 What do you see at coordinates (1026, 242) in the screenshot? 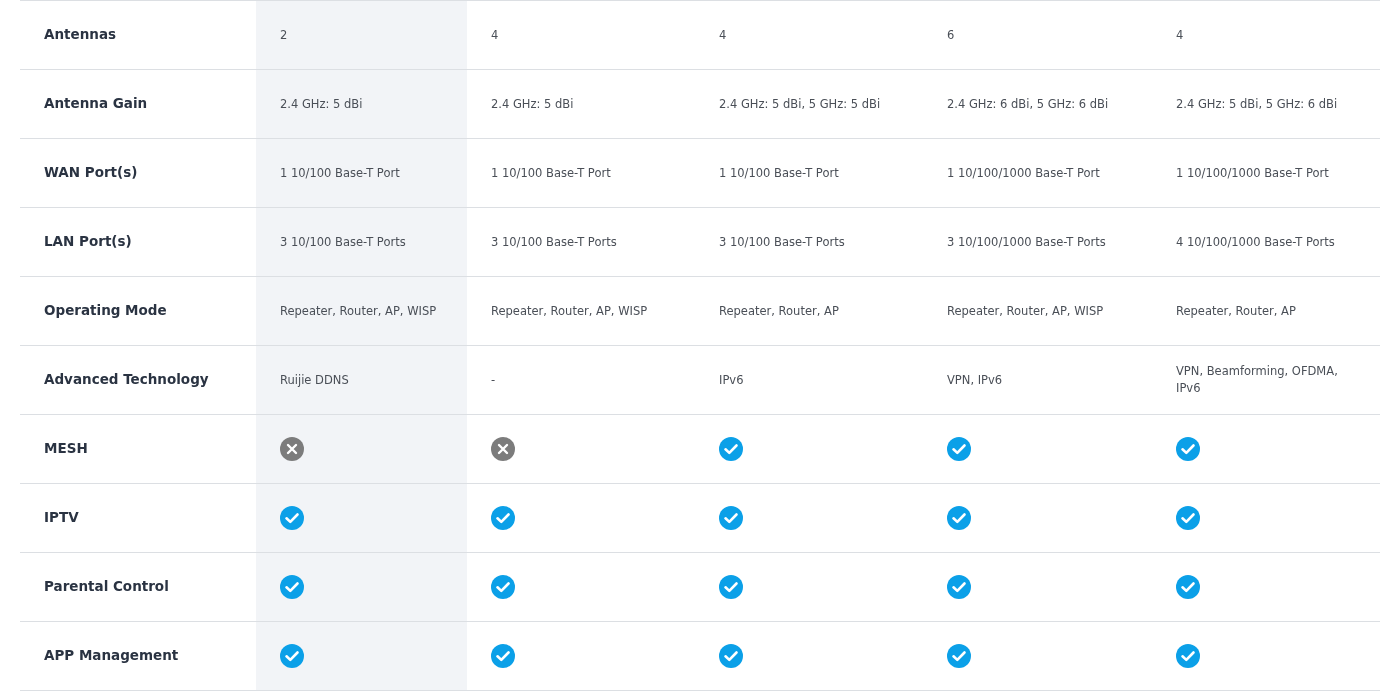
I see `table-cell: 3 10/100/1000 Base-T Ports` at bounding box center [1026, 242].